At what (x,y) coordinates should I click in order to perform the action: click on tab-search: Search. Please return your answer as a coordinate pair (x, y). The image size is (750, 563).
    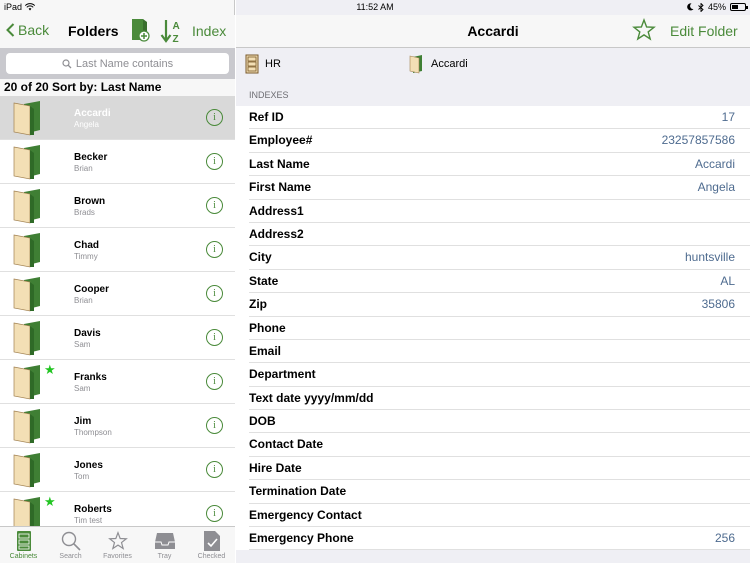
    Looking at the image, I should click on (70, 544).